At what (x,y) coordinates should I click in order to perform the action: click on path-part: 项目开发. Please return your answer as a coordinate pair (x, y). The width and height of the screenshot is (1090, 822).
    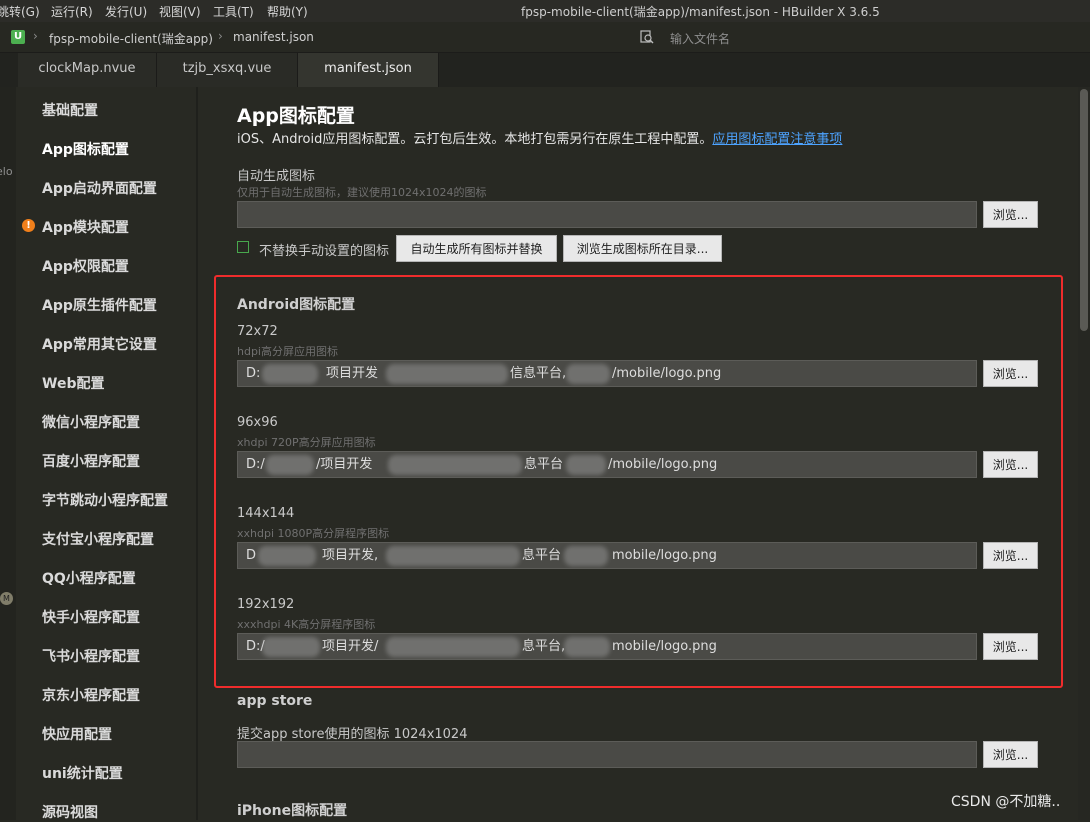
    Looking at the image, I should click on (352, 373).